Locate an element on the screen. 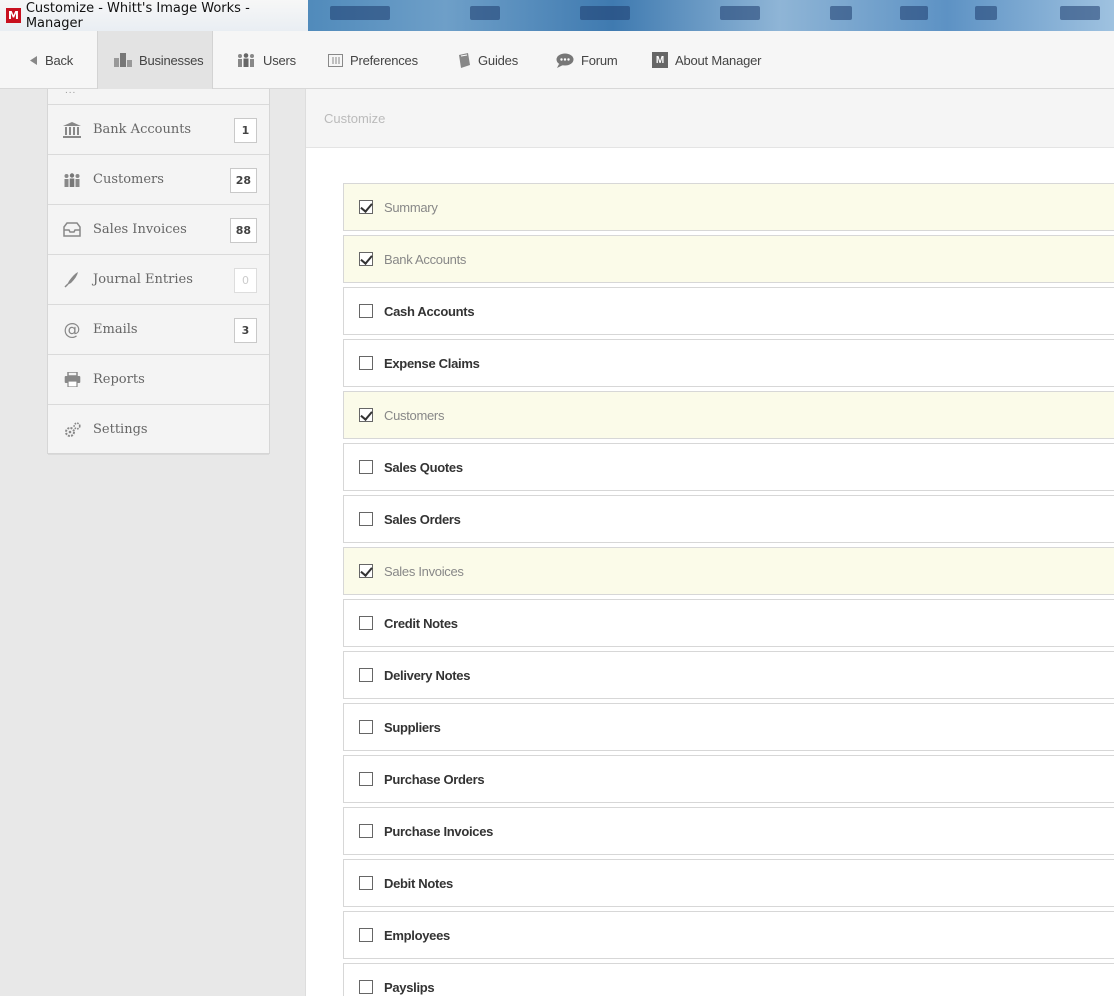 The width and height of the screenshot is (1114, 996). businesses-tab: Businesses is located at coordinates (155, 60).